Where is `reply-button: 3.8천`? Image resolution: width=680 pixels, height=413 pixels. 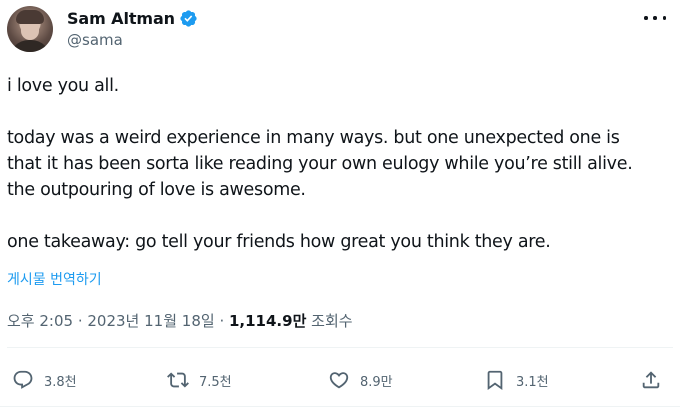 reply-button: 3.8천 is located at coordinates (44, 380).